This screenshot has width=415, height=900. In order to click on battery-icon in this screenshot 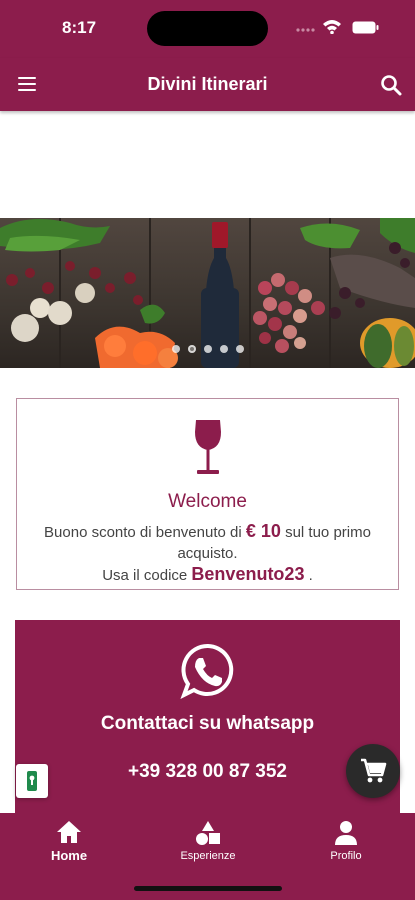, I will do `click(365, 27)`.